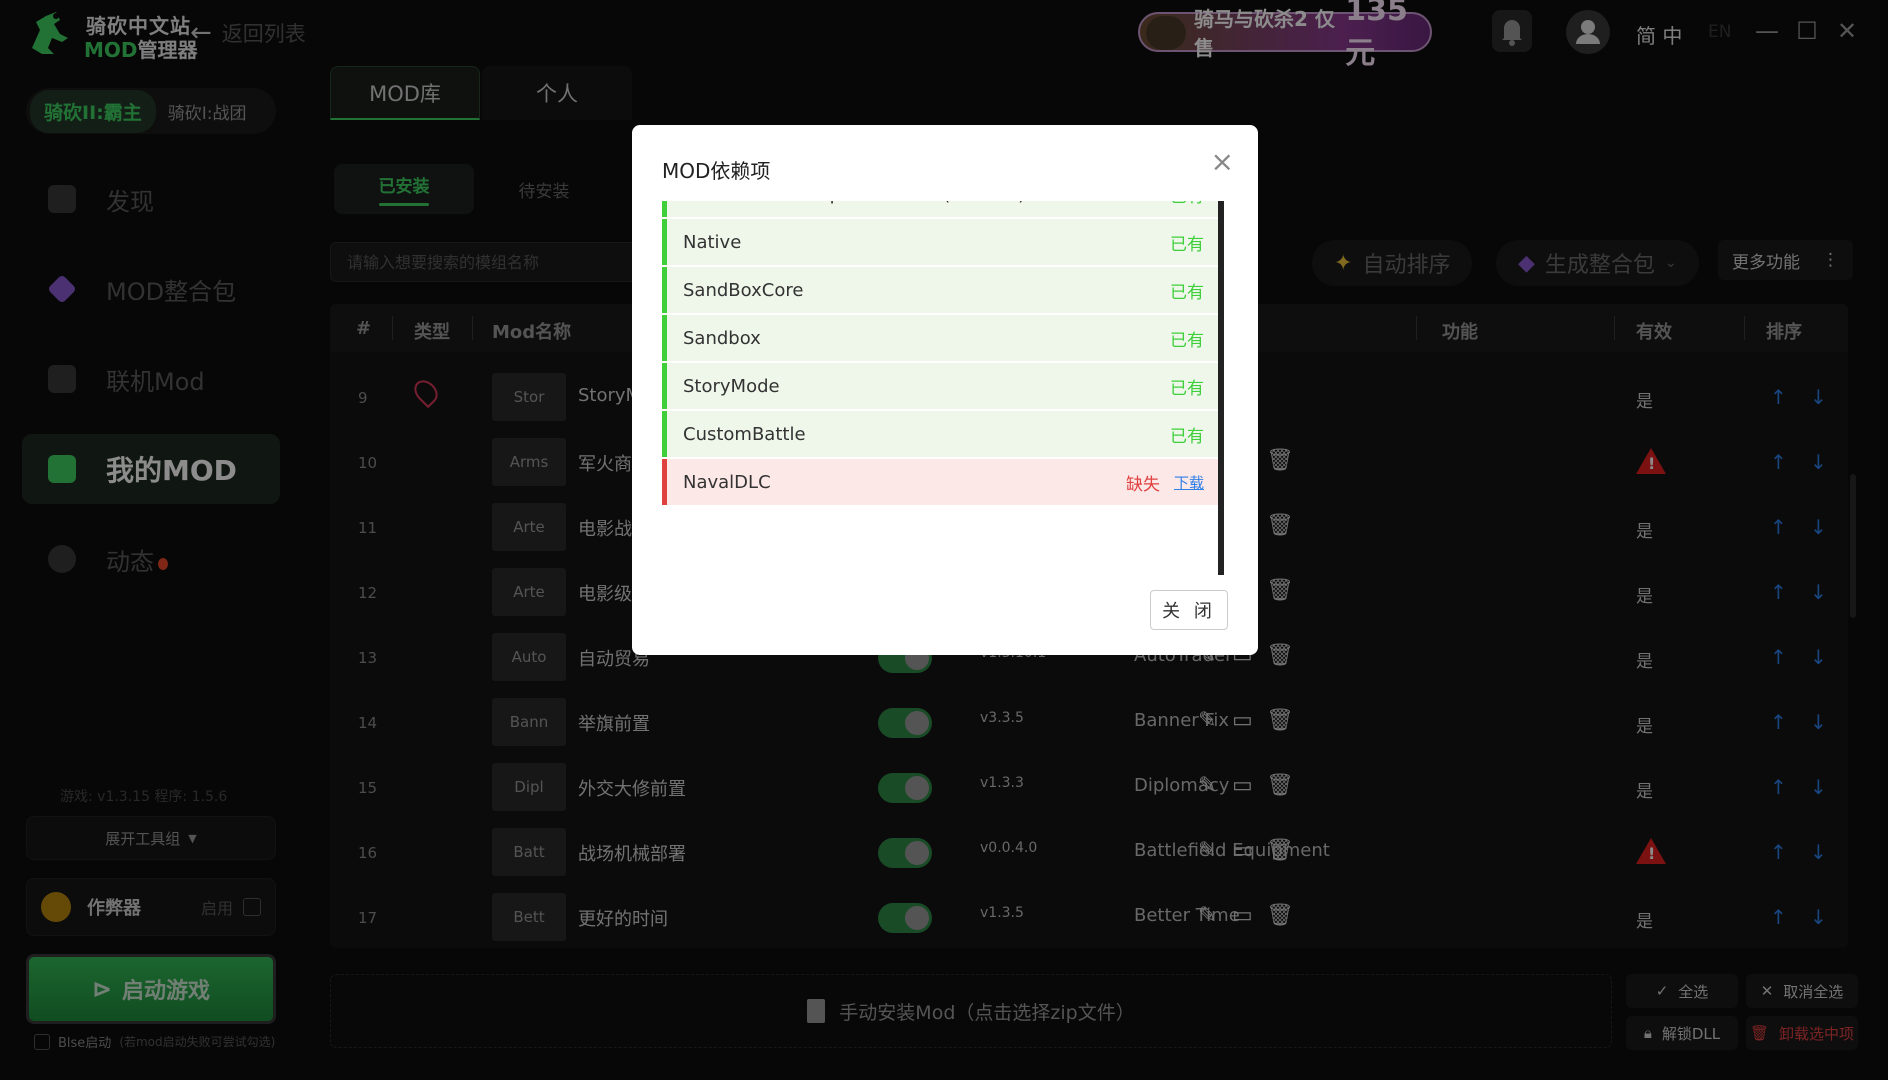 Image resolution: width=1888 pixels, height=1080 pixels. I want to click on dependency-item: Sandbox 已有, so click(940, 338).